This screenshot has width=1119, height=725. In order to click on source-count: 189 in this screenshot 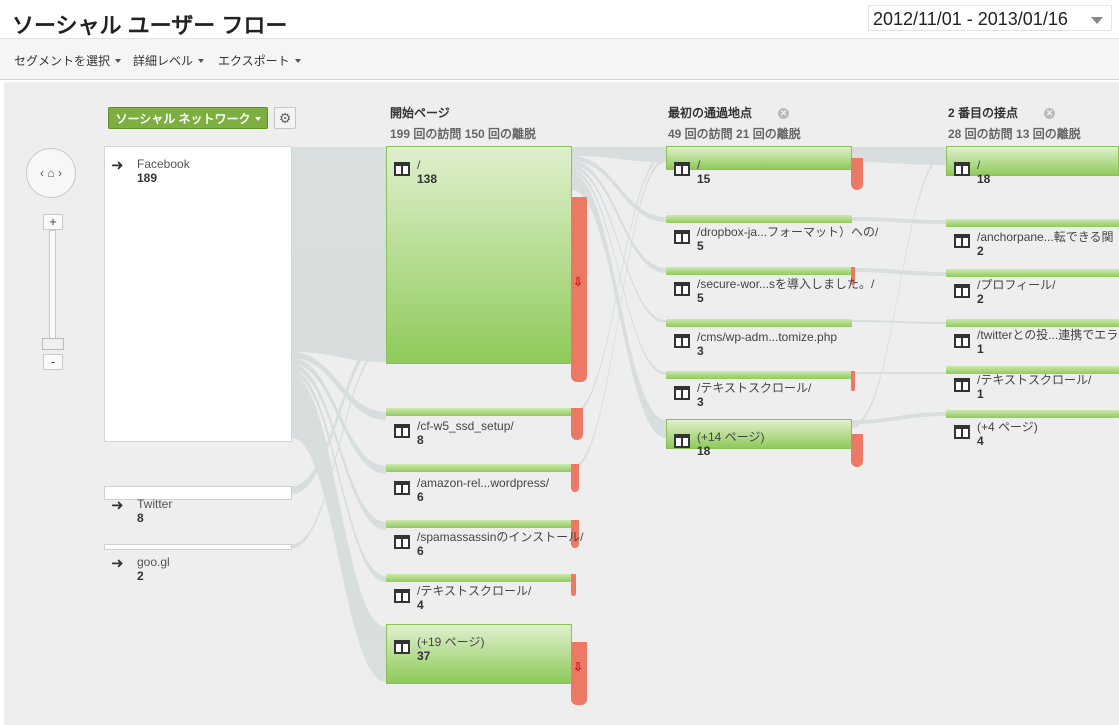, I will do `click(147, 178)`.